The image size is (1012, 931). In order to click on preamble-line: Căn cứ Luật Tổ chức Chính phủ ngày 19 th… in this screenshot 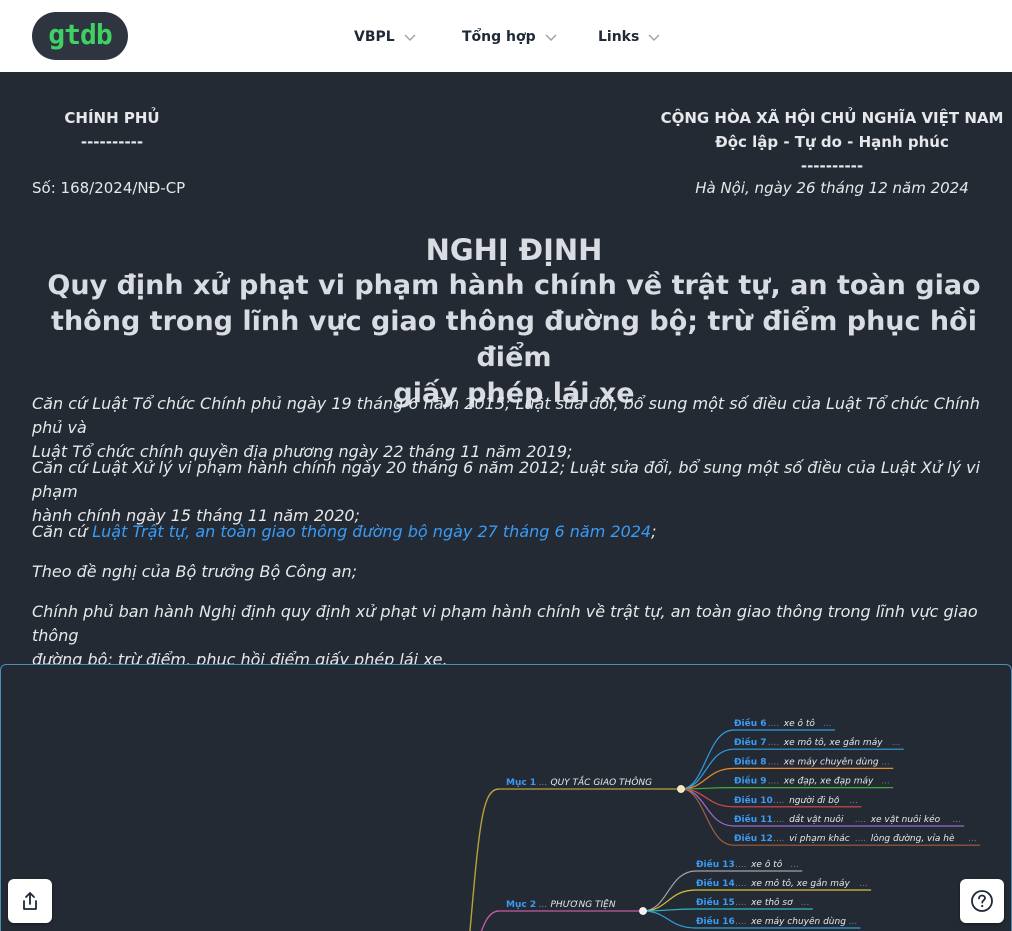, I will do `click(506, 415)`.